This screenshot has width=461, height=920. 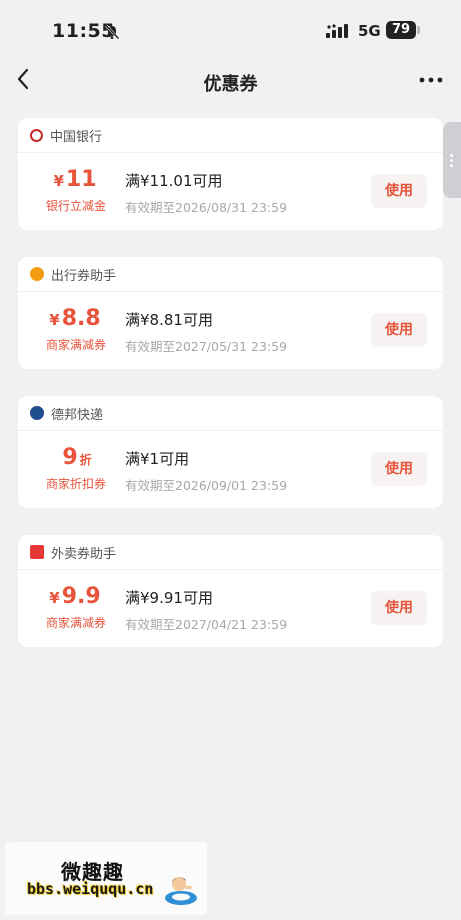 What do you see at coordinates (401, 30) in the screenshot?
I see `battery-indicator: 79` at bounding box center [401, 30].